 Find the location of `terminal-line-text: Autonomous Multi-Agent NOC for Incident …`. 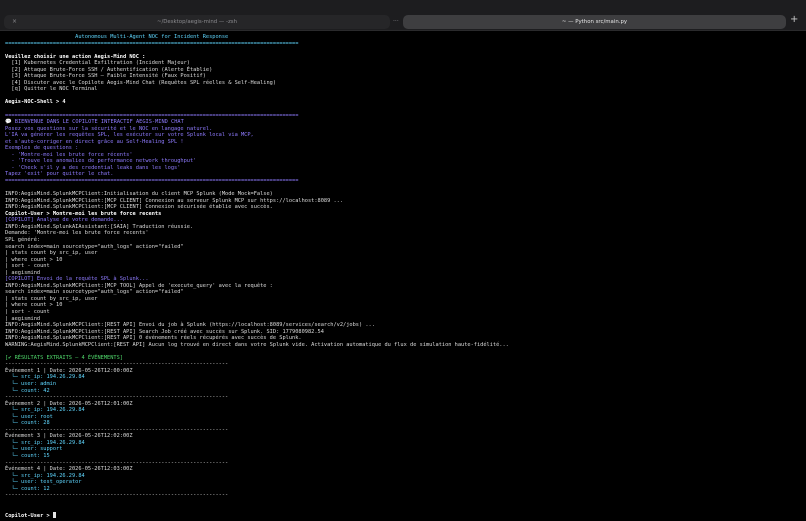

terminal-line-text: Autonomous Multi-Agent NOC for Incident … is located at coordinates (117, 37).